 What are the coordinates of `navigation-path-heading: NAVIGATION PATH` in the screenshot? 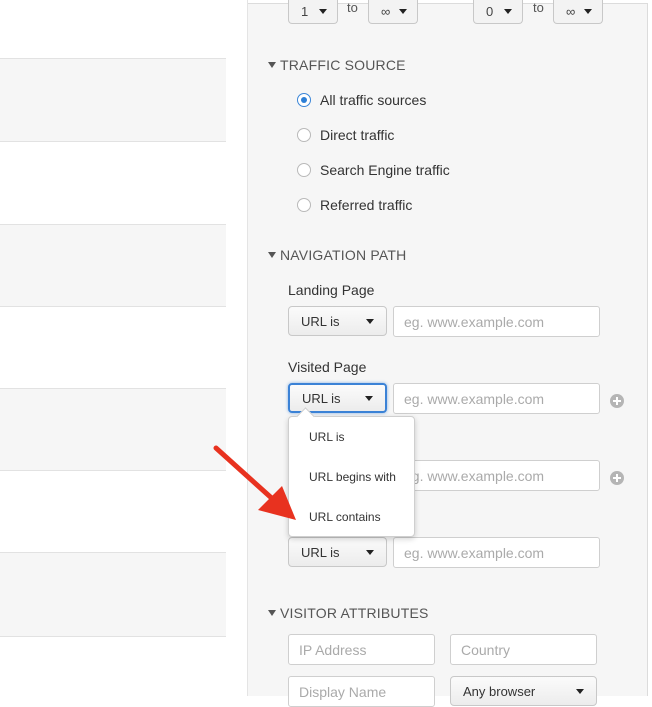 It's located at (337, 255).